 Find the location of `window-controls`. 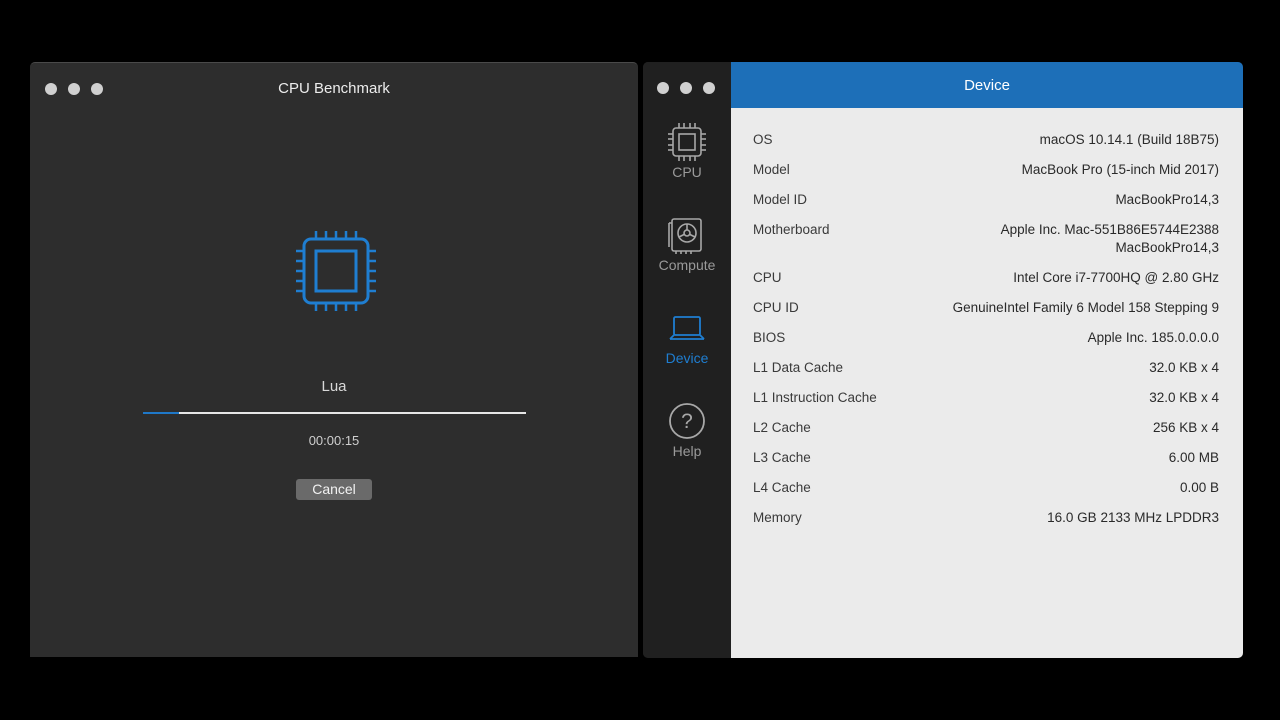

window-controls is located at coordinates (686, 88).